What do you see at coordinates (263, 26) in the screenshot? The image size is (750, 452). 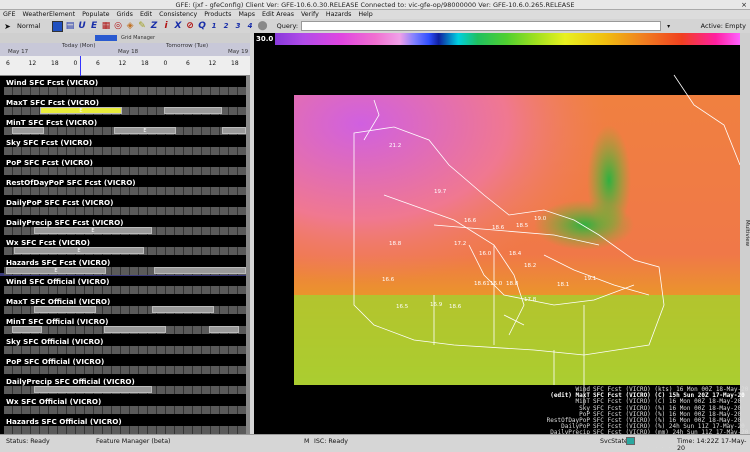 I see `circle-icon: ⬤` at bounding box center [263, 26].